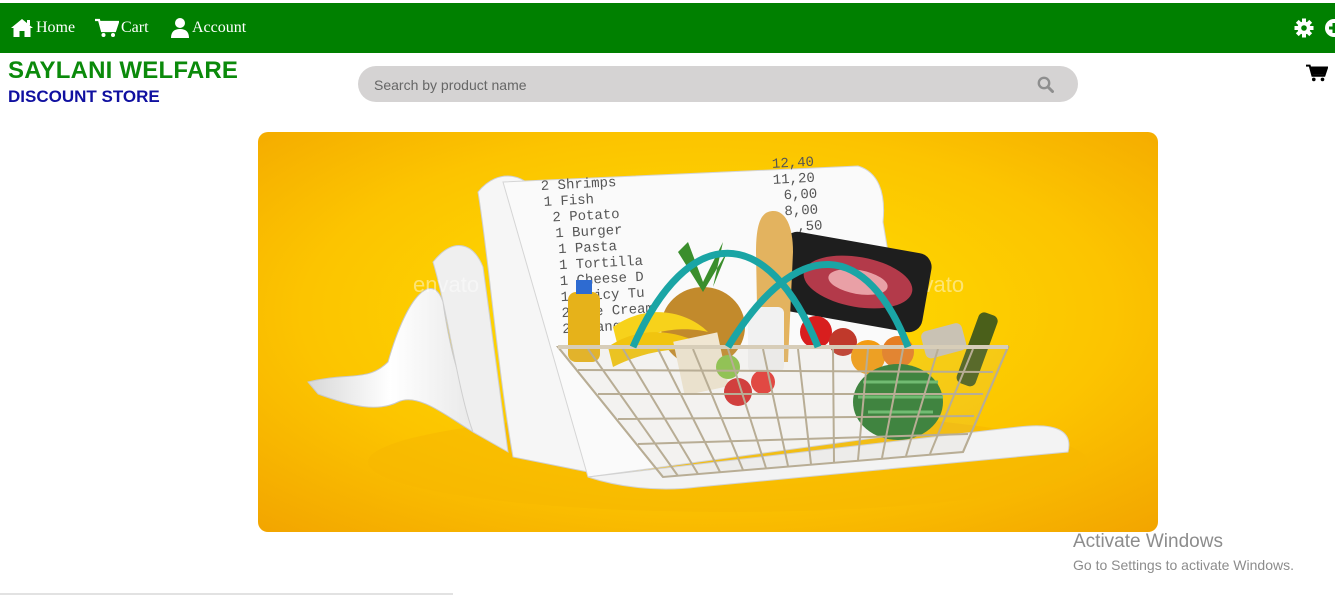 The height and width of the screenshot is (596, 1335). I want to click on search-bar, so click(718, 85).